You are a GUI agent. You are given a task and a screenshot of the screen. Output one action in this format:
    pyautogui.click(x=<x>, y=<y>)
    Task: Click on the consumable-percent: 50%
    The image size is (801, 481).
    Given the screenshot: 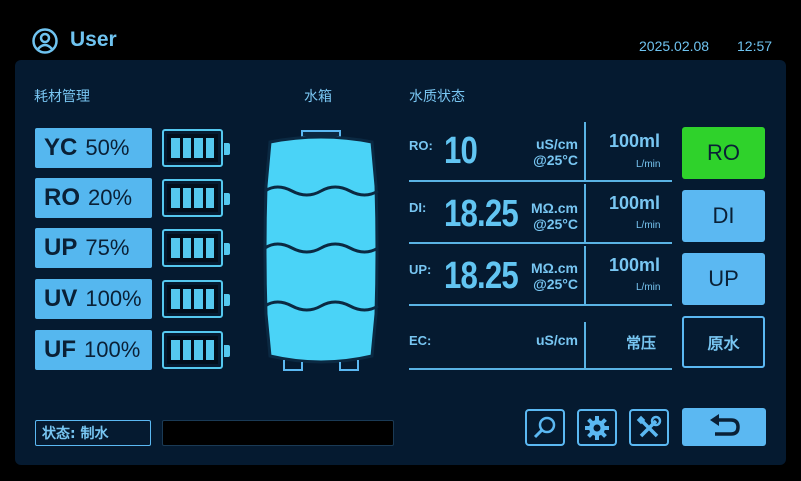 What is the action you would take?
    pyautogui.click(x=107, y=147)
    